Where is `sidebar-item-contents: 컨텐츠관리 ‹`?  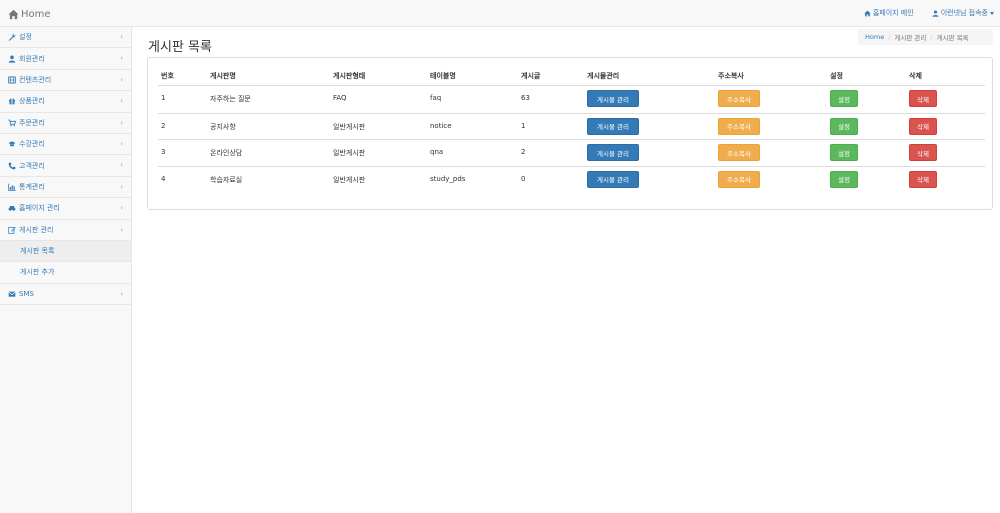 sidebar-item-contents: 컨텐츠관리 ‹ is located at coordinates (65, 81).